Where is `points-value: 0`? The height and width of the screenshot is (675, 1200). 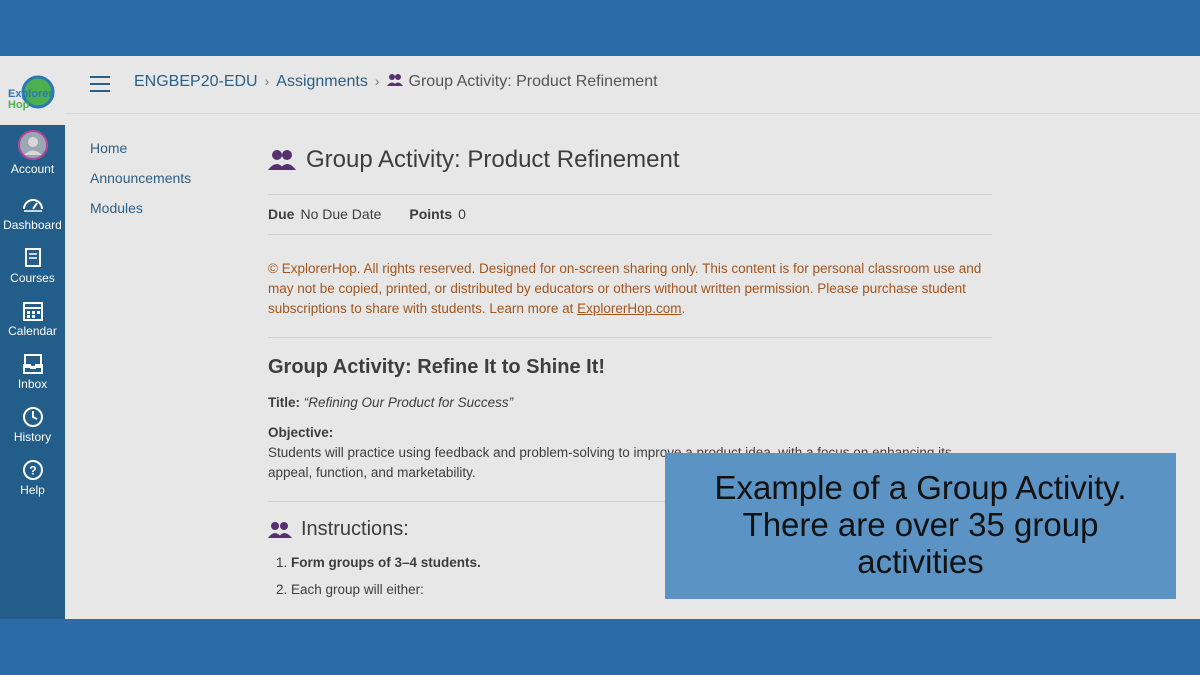
points-value: 0 is located at coordinates (462, 214).